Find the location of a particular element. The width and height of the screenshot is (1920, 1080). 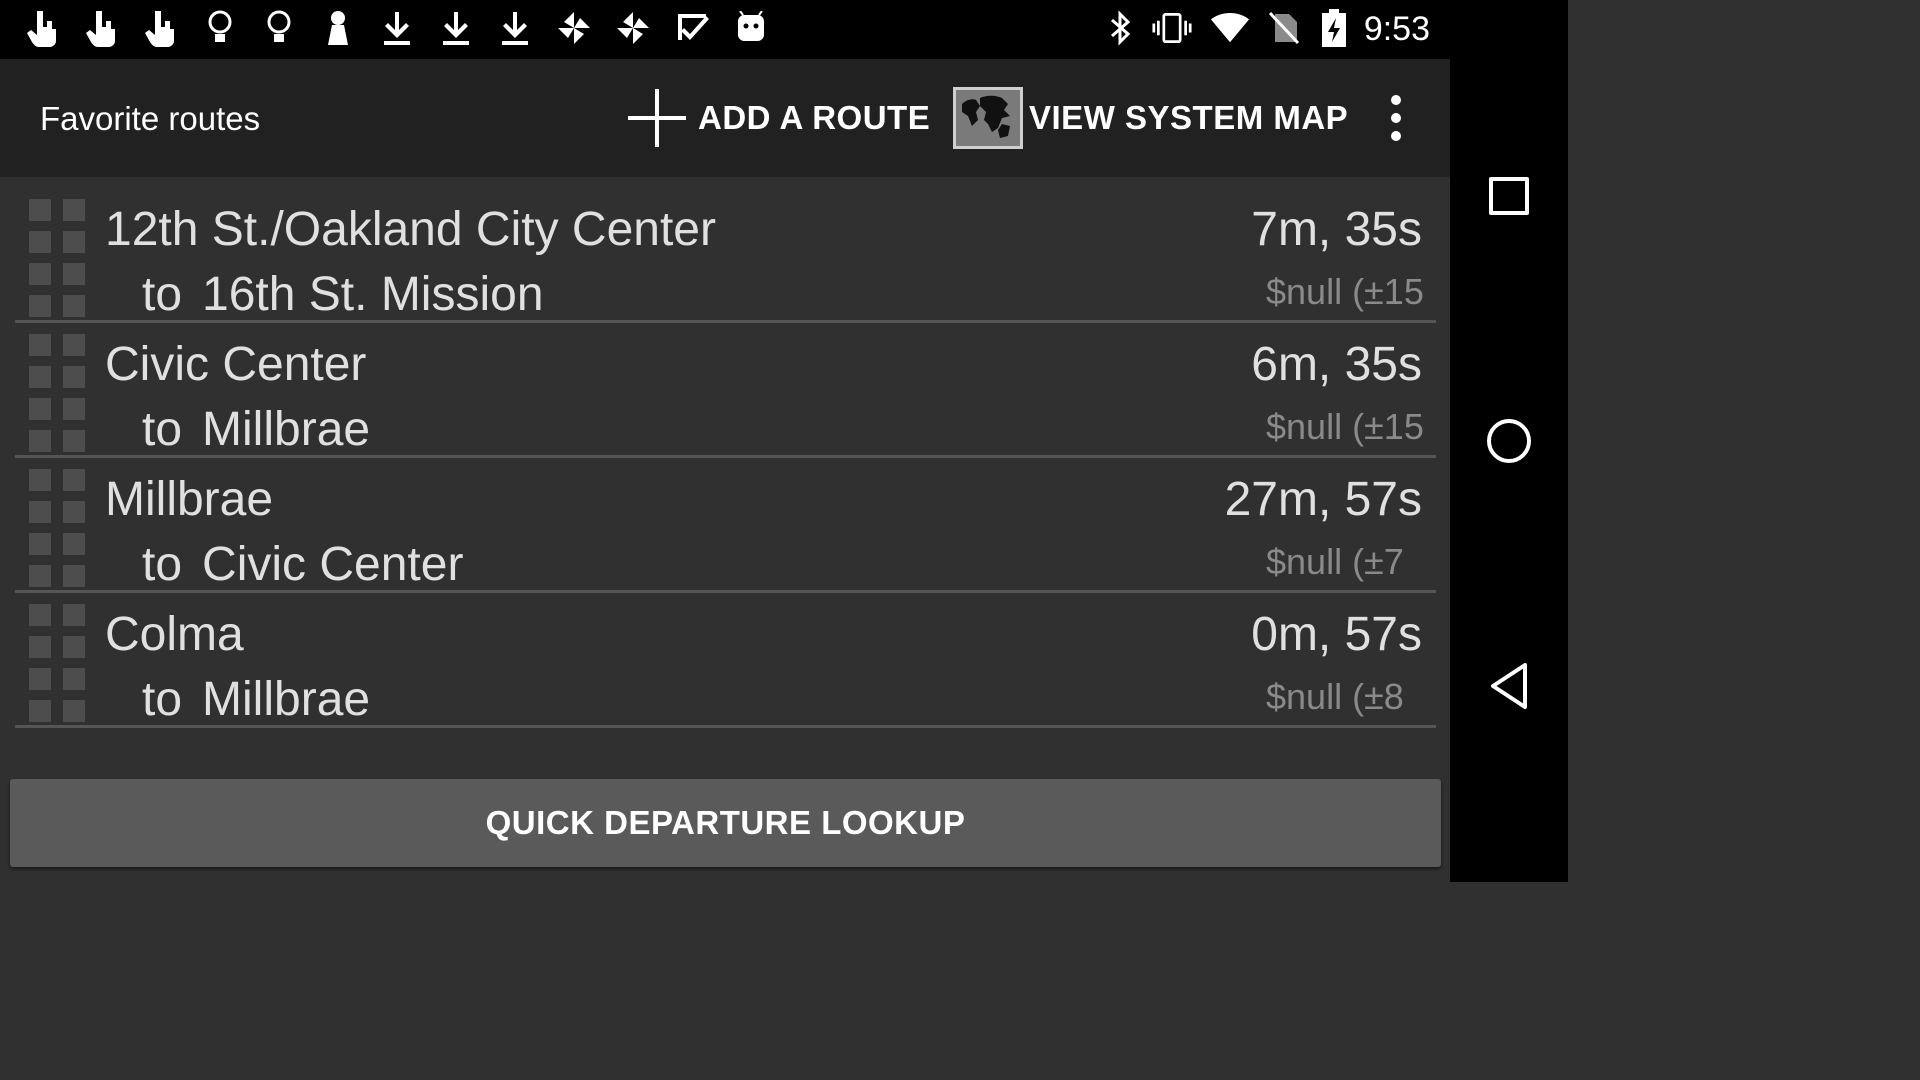

route-destination: 16th St. Mission is located at coordinates (373, 294).